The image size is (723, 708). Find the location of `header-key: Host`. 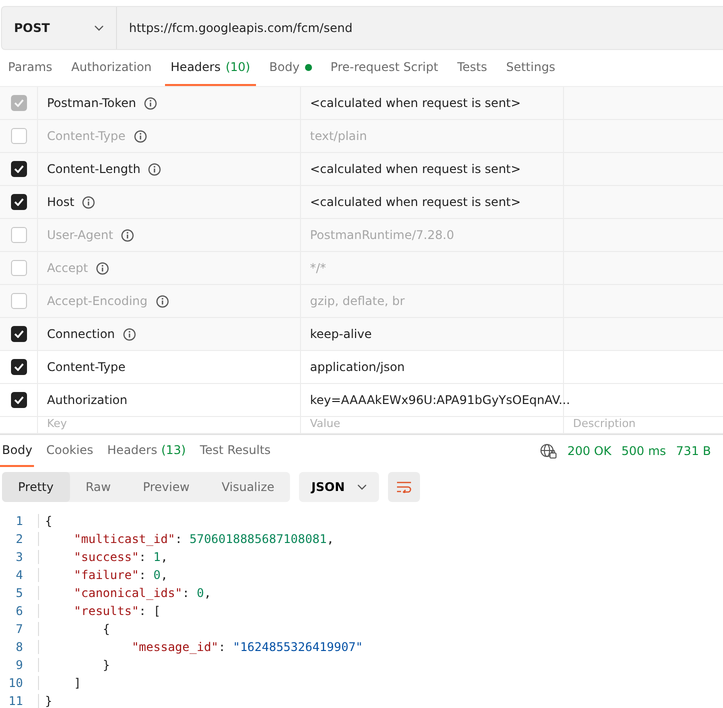

header-key: Host is located at coordinates (60, 202).